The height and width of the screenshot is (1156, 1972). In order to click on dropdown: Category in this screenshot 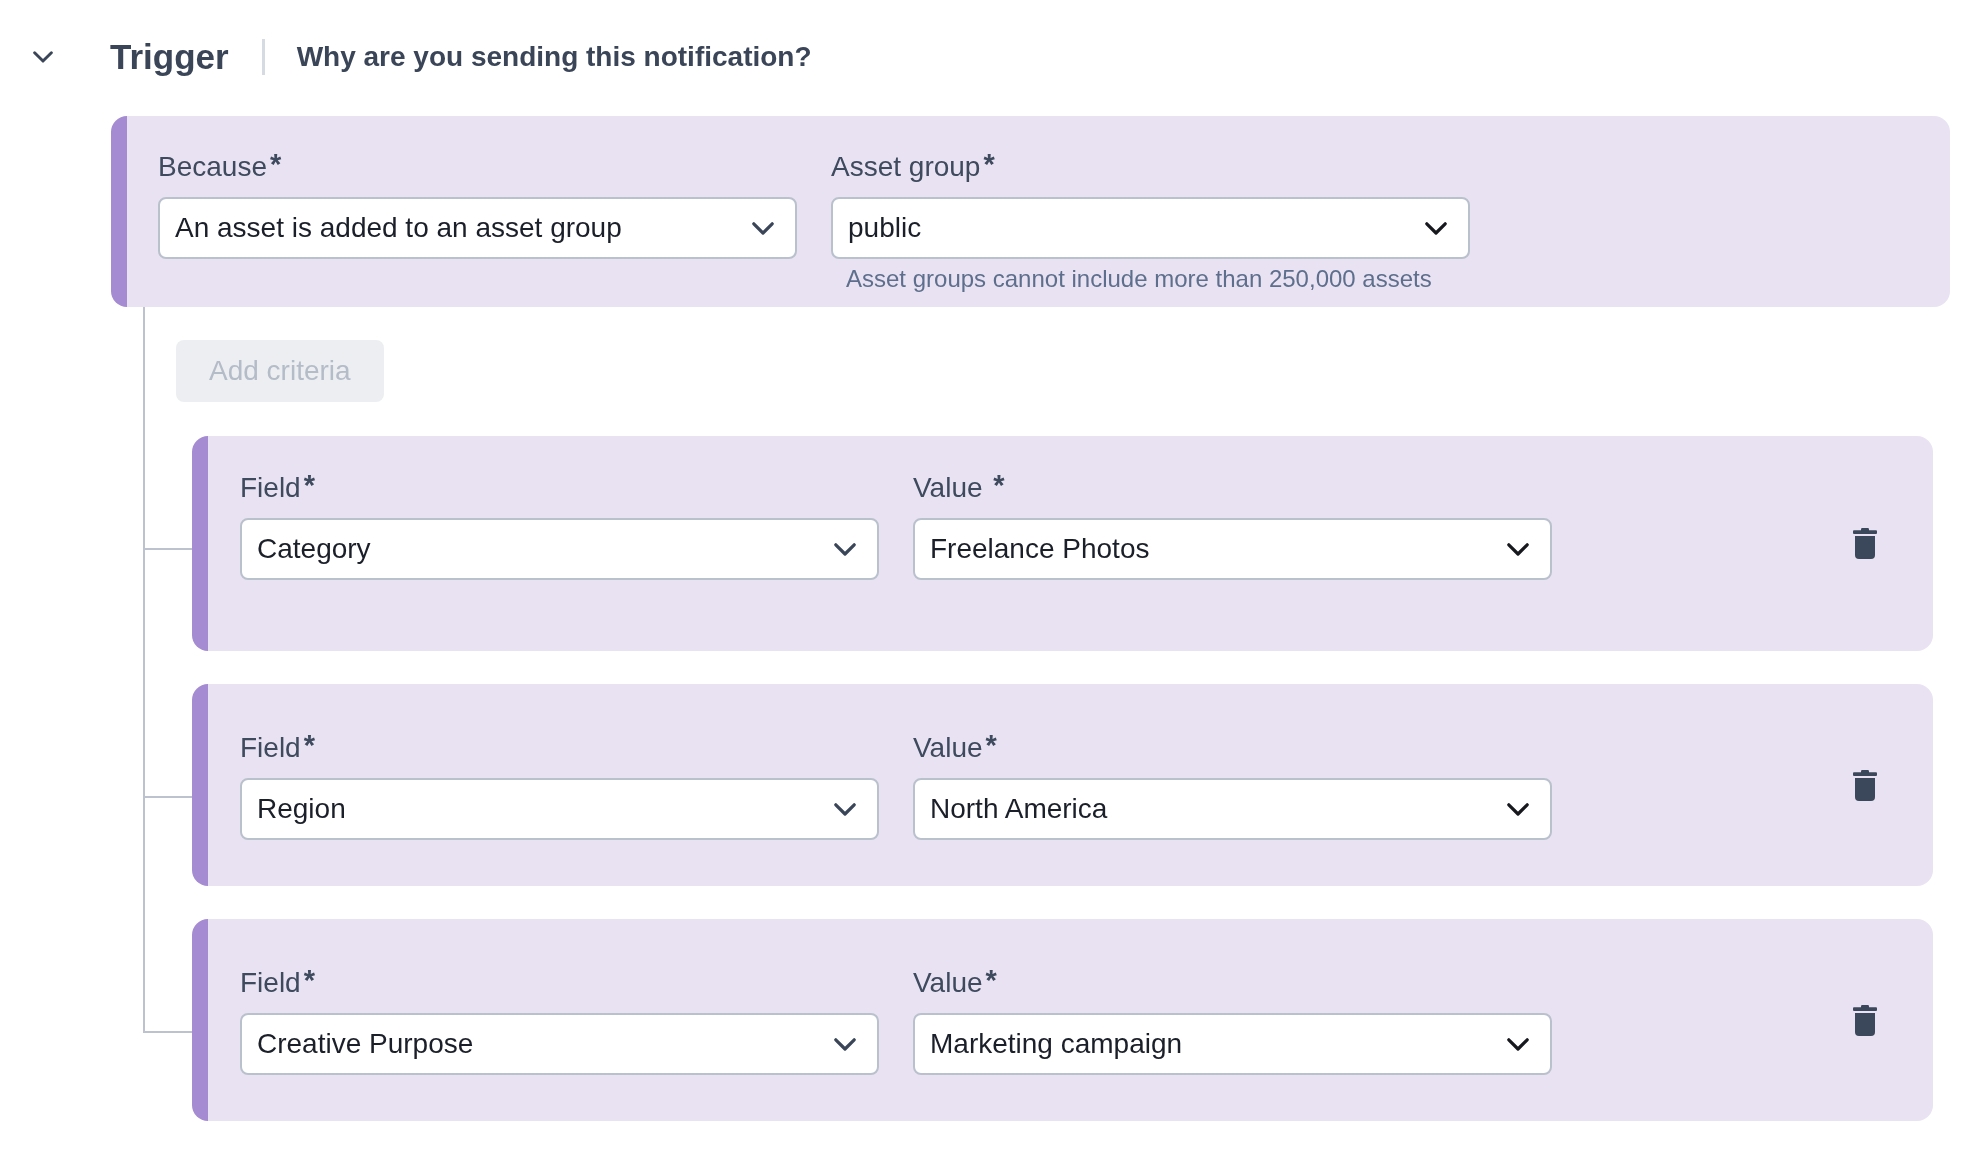, I will do `click(559, 549)`.